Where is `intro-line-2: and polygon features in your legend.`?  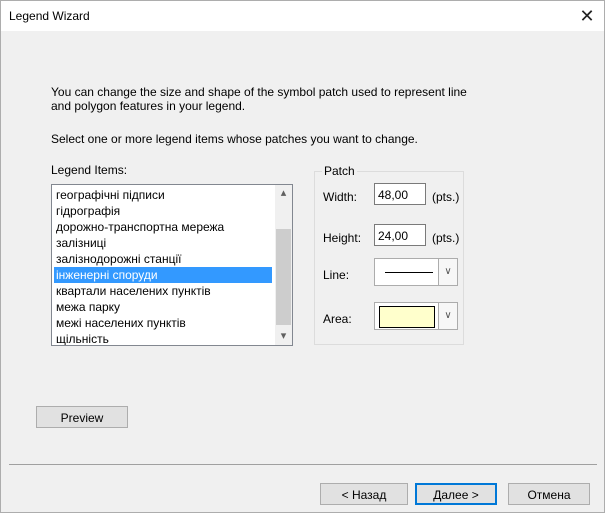 intro-line-2: and polygon features in your legend. is located at coordinates (148, 106).